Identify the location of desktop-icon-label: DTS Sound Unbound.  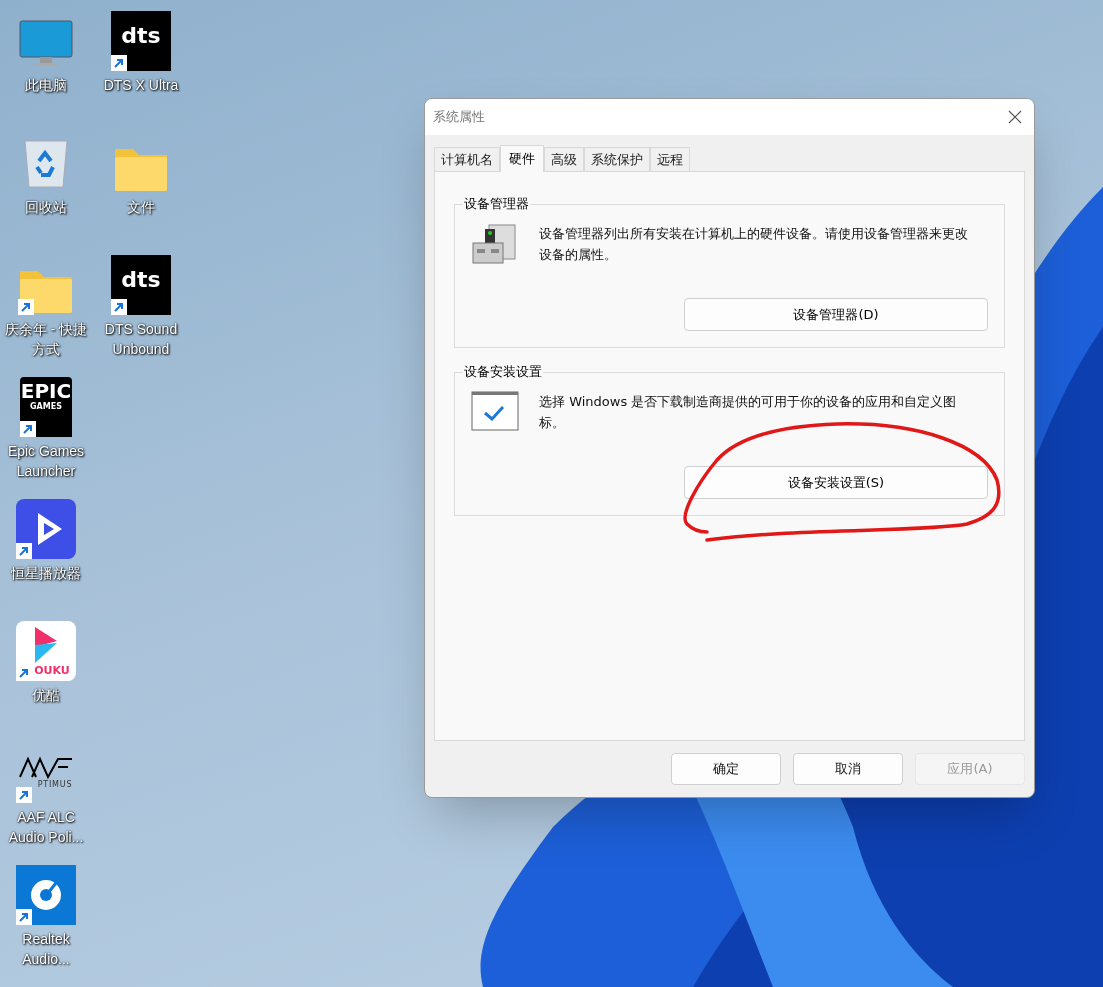
(141, 339).